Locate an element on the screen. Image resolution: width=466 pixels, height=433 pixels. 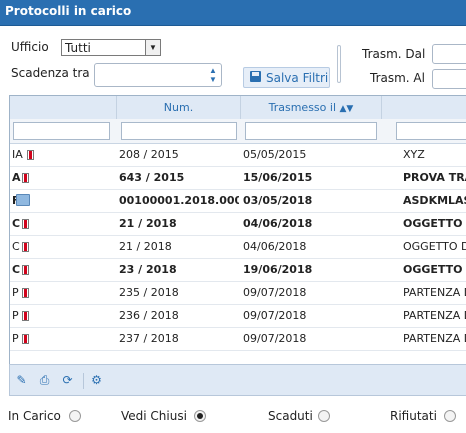
folder-icon is located at coordinates (23, 200).